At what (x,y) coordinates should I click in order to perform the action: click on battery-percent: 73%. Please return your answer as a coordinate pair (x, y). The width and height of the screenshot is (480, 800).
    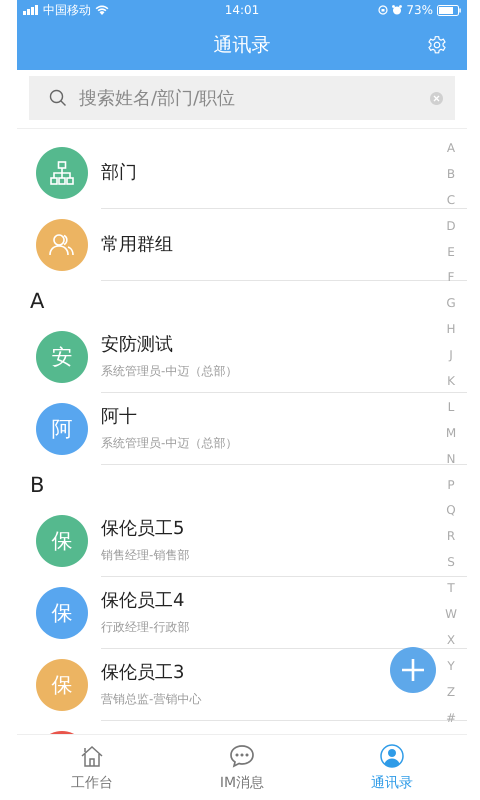
    Looking at the image, I should click on (419, 10).